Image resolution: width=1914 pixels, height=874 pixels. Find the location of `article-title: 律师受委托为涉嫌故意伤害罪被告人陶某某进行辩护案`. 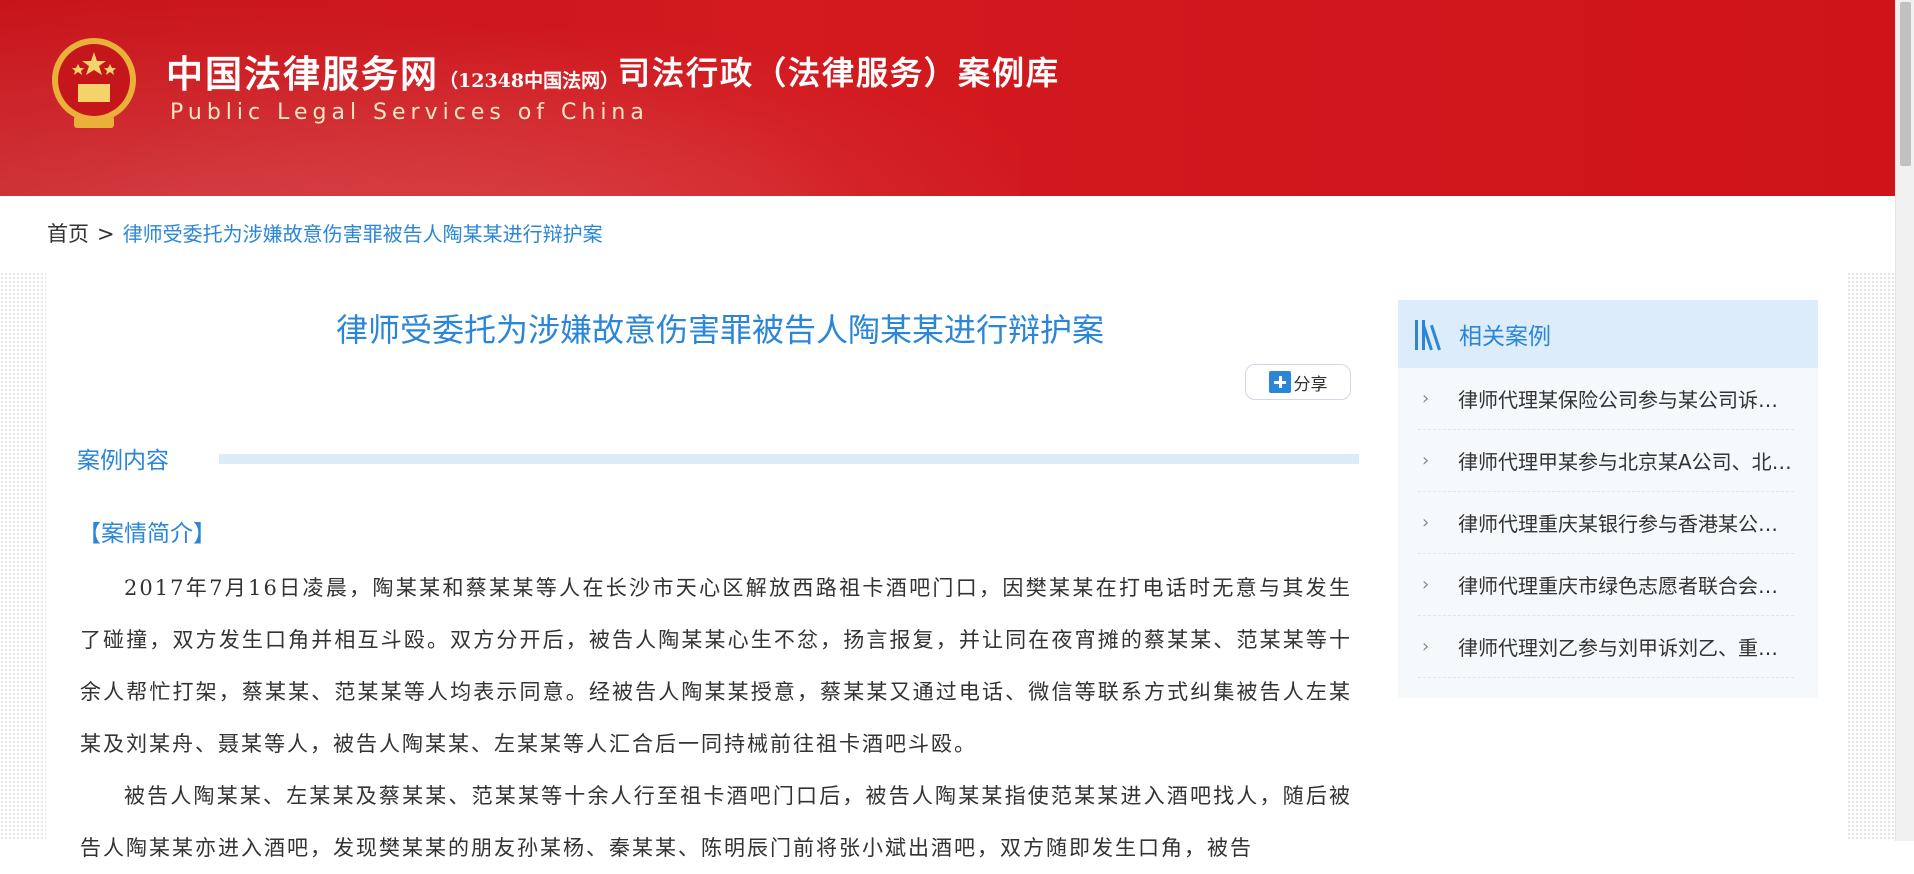

article-title: 律师受委托为涉嫌故意伤害罪被告人陶某某进行辩护案 is located at coordinates (719, 330).